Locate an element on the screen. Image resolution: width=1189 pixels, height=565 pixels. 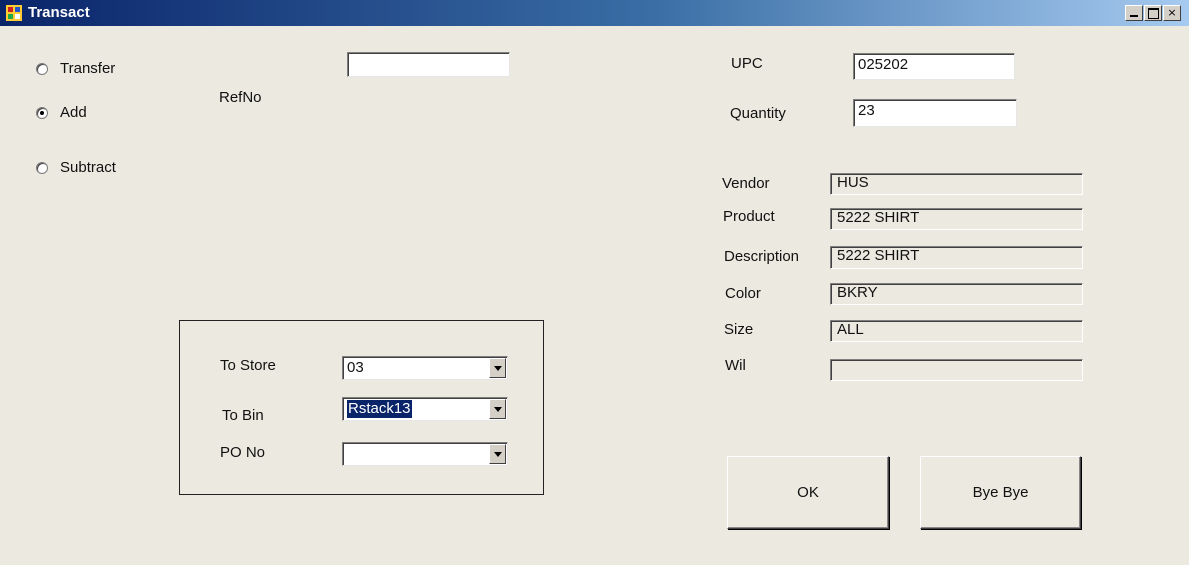
to-store-value: 03 is located at coordinates (355, 367).